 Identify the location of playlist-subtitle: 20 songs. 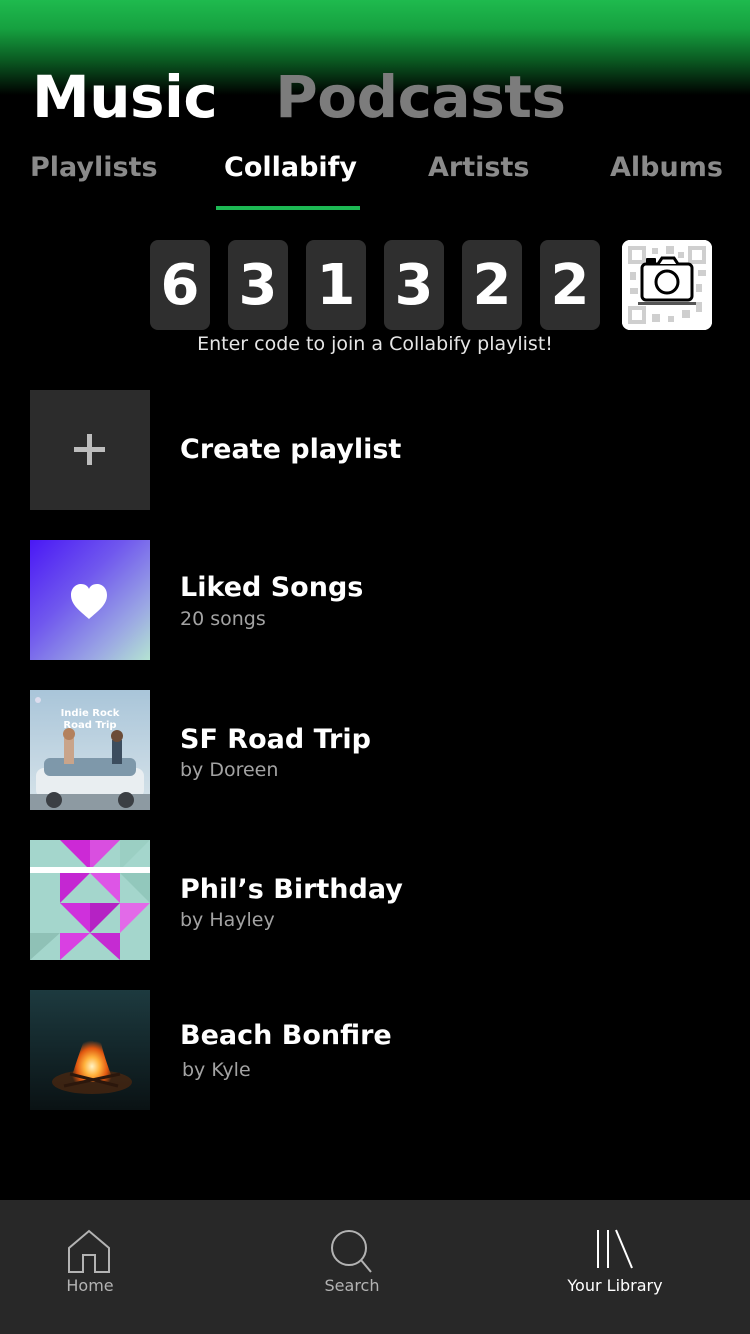
(223, 619).